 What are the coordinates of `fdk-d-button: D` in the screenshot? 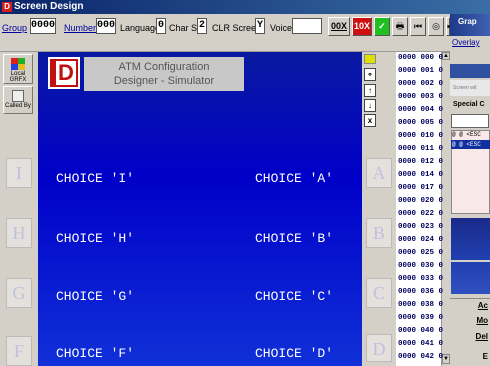 It's located at (379, 348).